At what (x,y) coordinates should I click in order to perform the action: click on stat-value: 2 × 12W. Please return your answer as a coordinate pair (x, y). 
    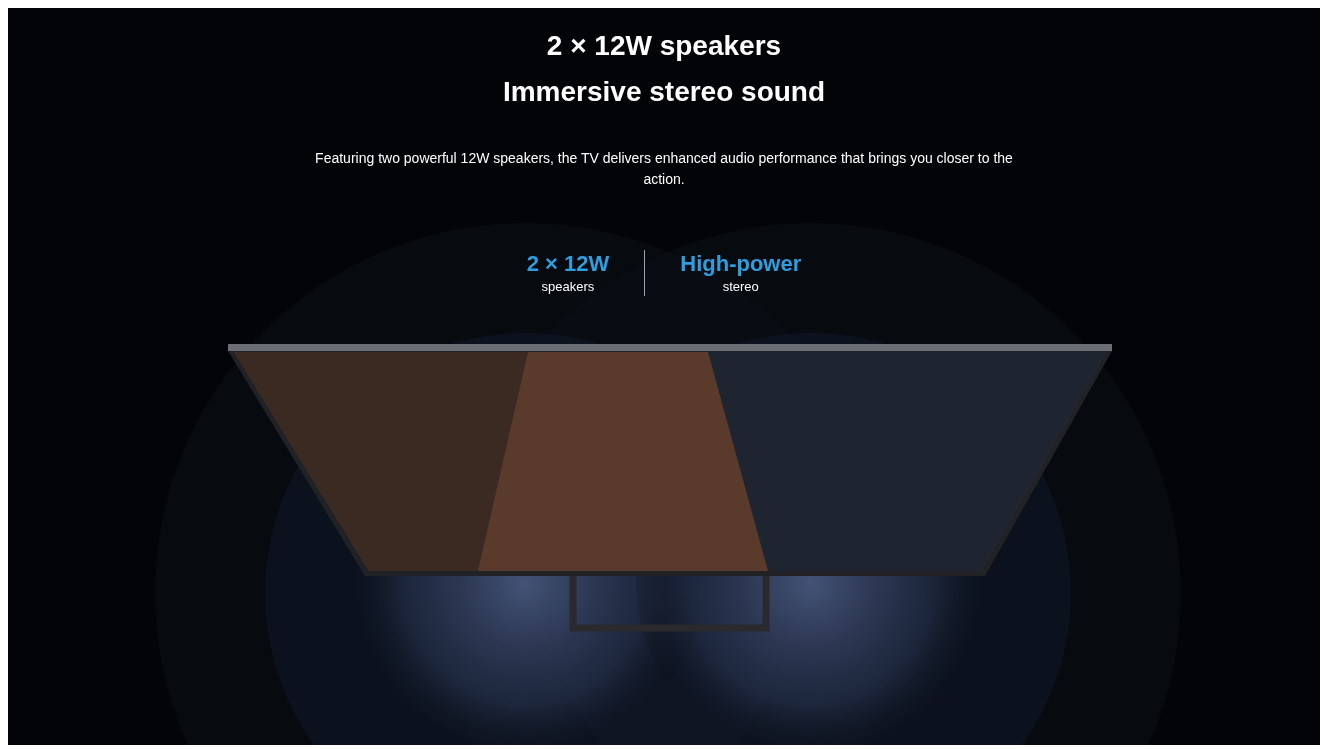
    Looking at the image, I should click on (568, 264).